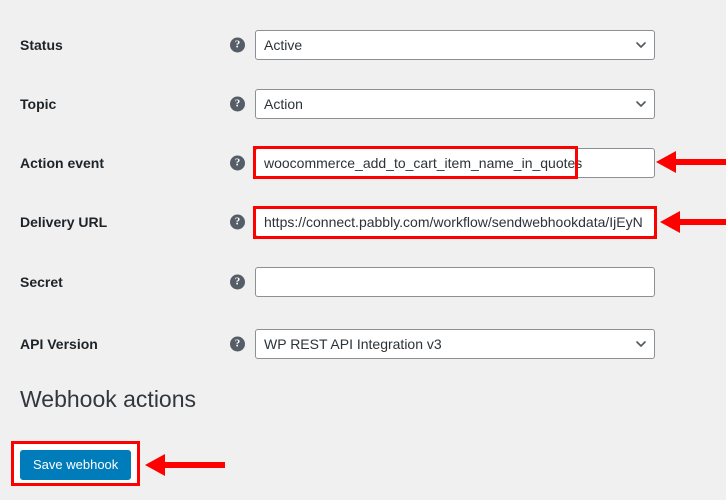 This screenshot has width=726, height=500. Describe the element at coordinates (353, 343) in the screenshot. I see `api-version-select-value: WP REST API Integration v3` at that location.